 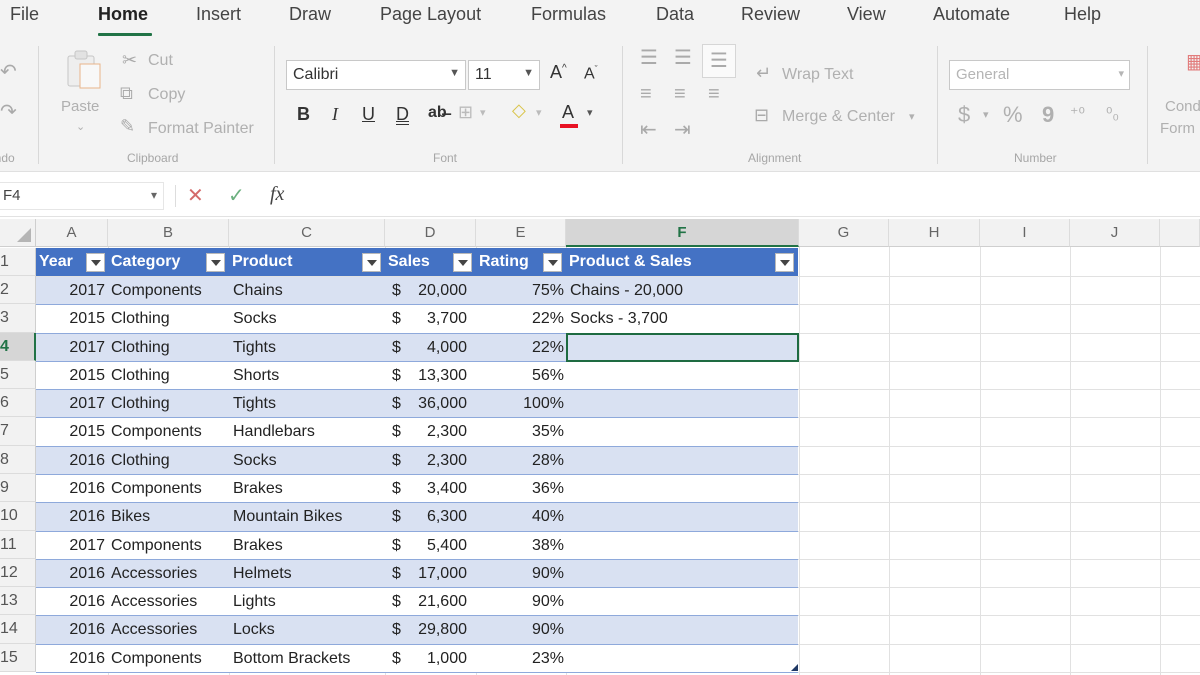 I want to click on align-right-icon: ≡, so click(x=714, y=94).